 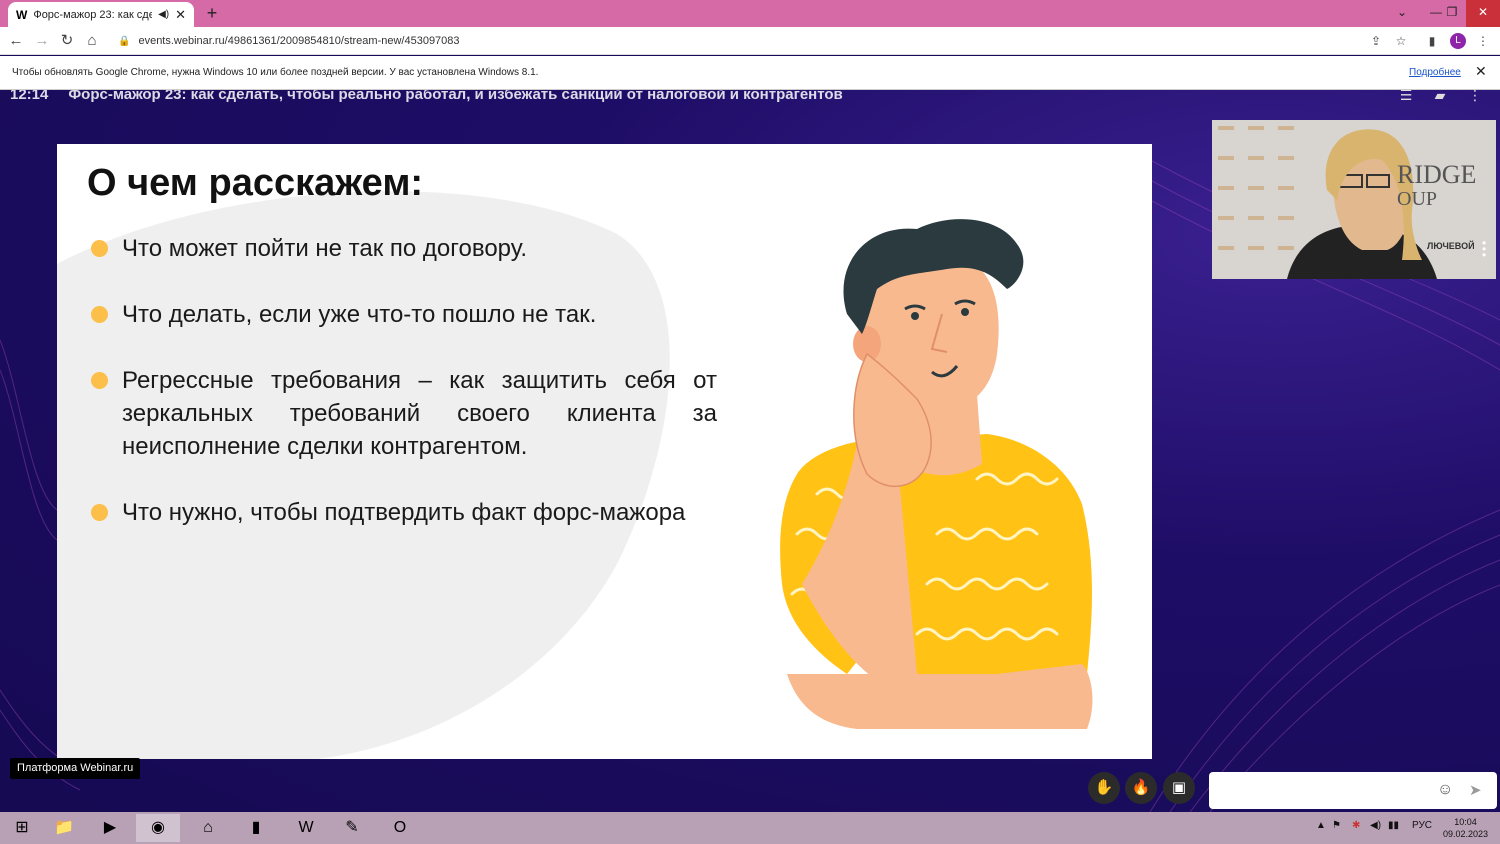 What do you see at coordinates (1417, 199) in the screenshot?
I see `backdrop-brand-line2: OUP` at bounding box center [1417, 199].